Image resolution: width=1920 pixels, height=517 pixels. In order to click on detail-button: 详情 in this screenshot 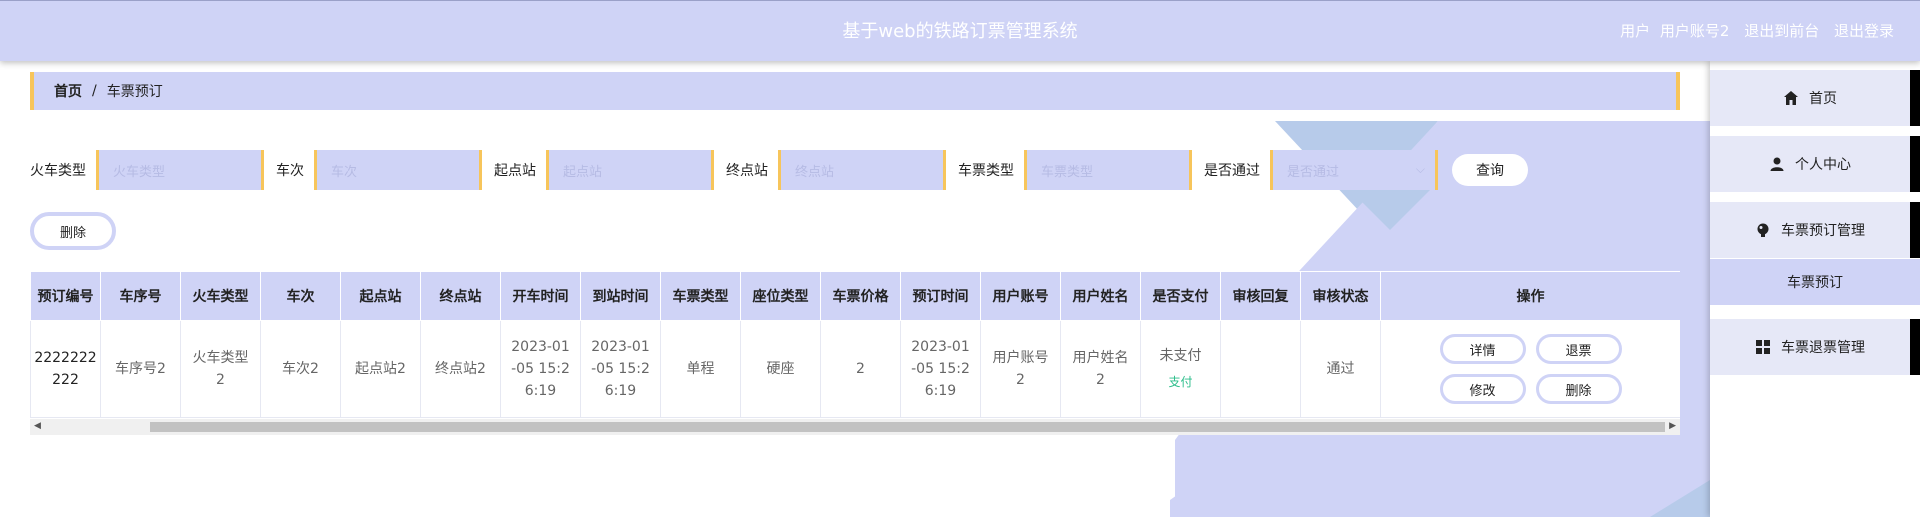, I will do `click(1482, 349)`.